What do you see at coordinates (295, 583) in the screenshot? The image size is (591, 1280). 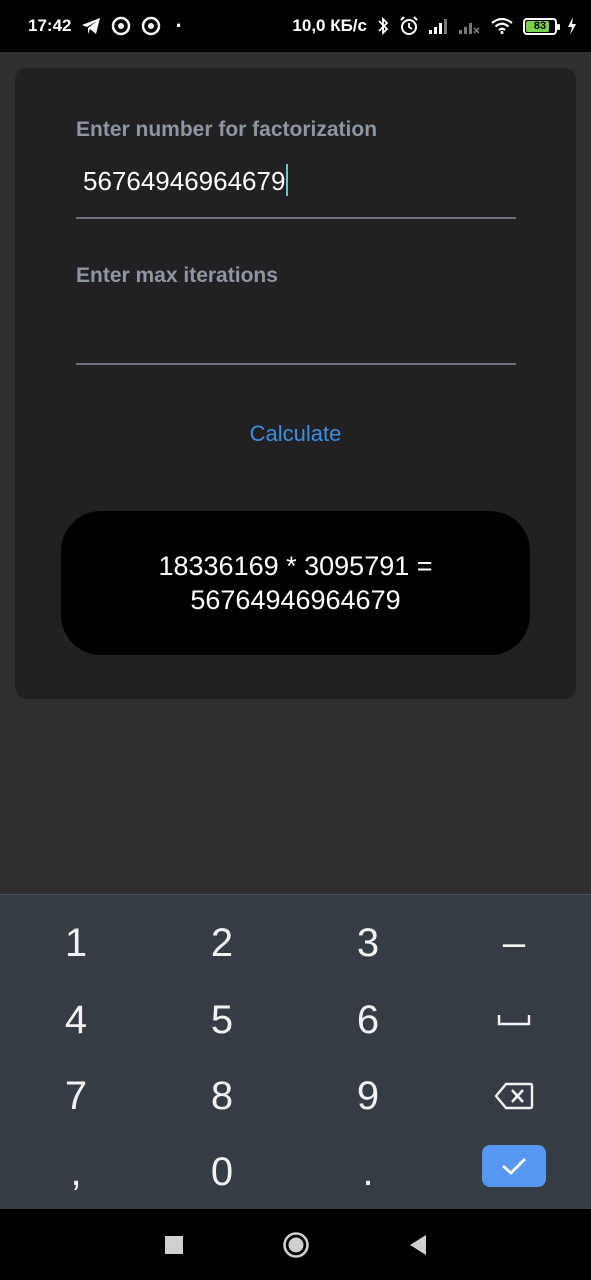 I see `result-panel: 18336169 * 3095791 = 56764946964679` at bounding box center [295, 583].